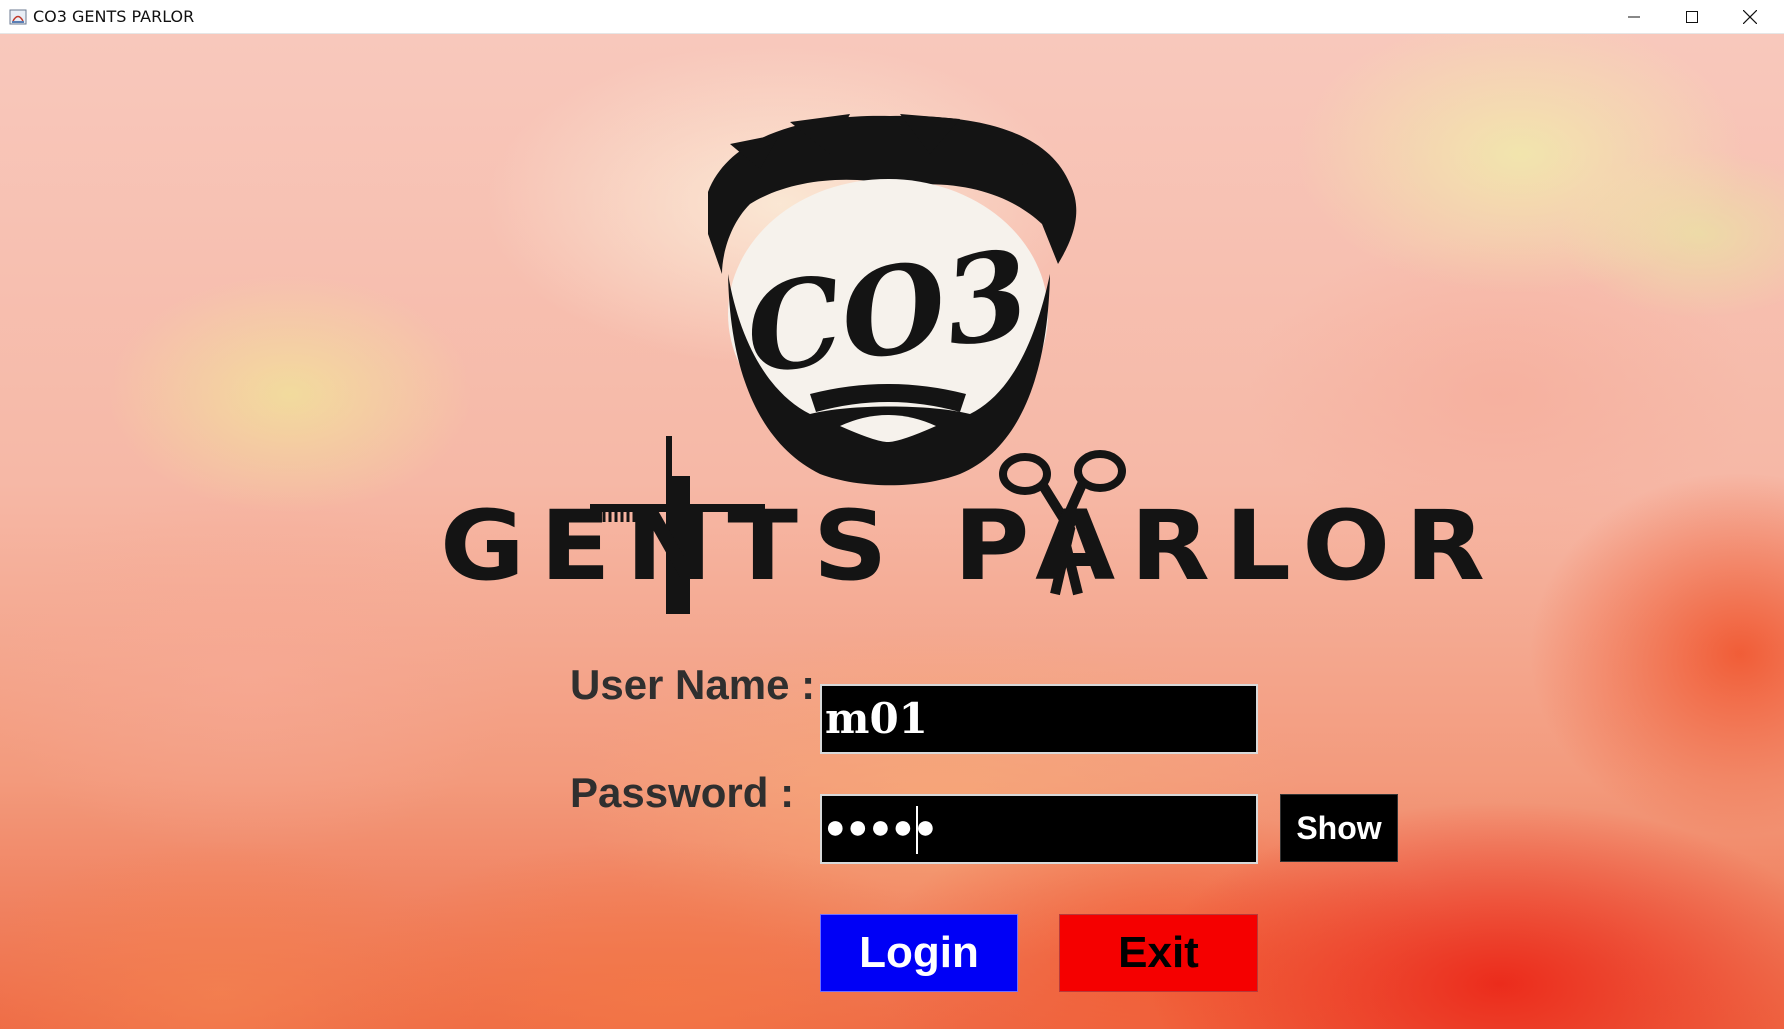 The width and height of the screenshot is (1784, 1029). What do you see at coordinates (1039, 719) in the screenshot?
I see `username-field: m01` at bounding box center [1039, 719].